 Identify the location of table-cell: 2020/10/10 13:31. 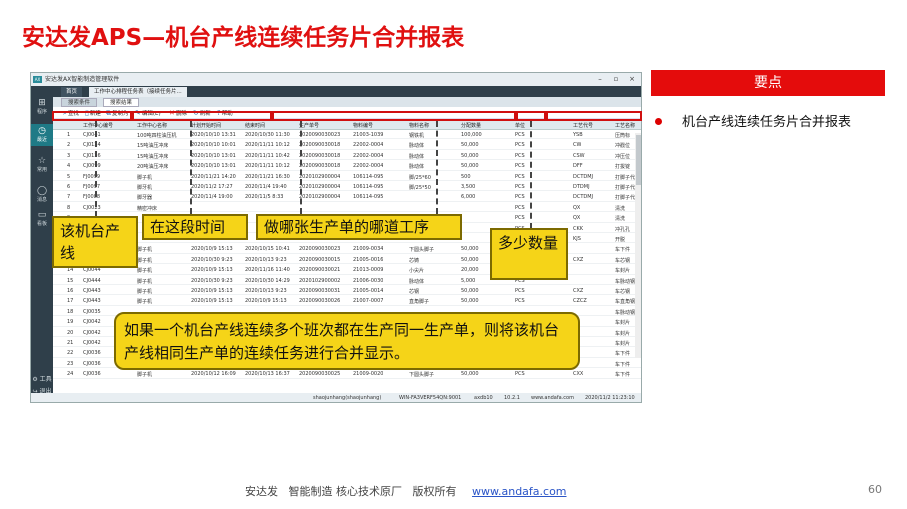
(213, 135).